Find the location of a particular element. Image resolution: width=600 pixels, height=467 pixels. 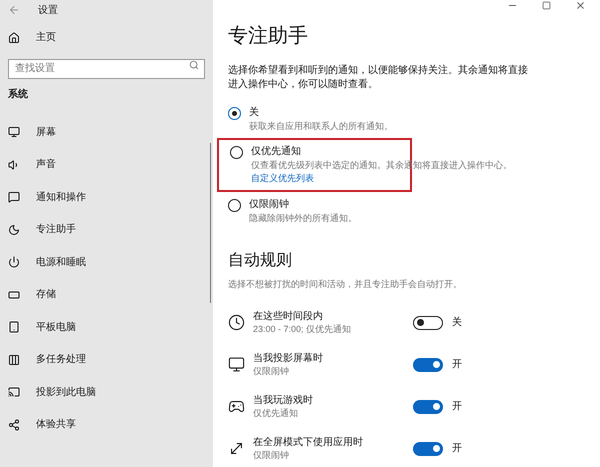

cast-icon is located at coordinates (14, 392).